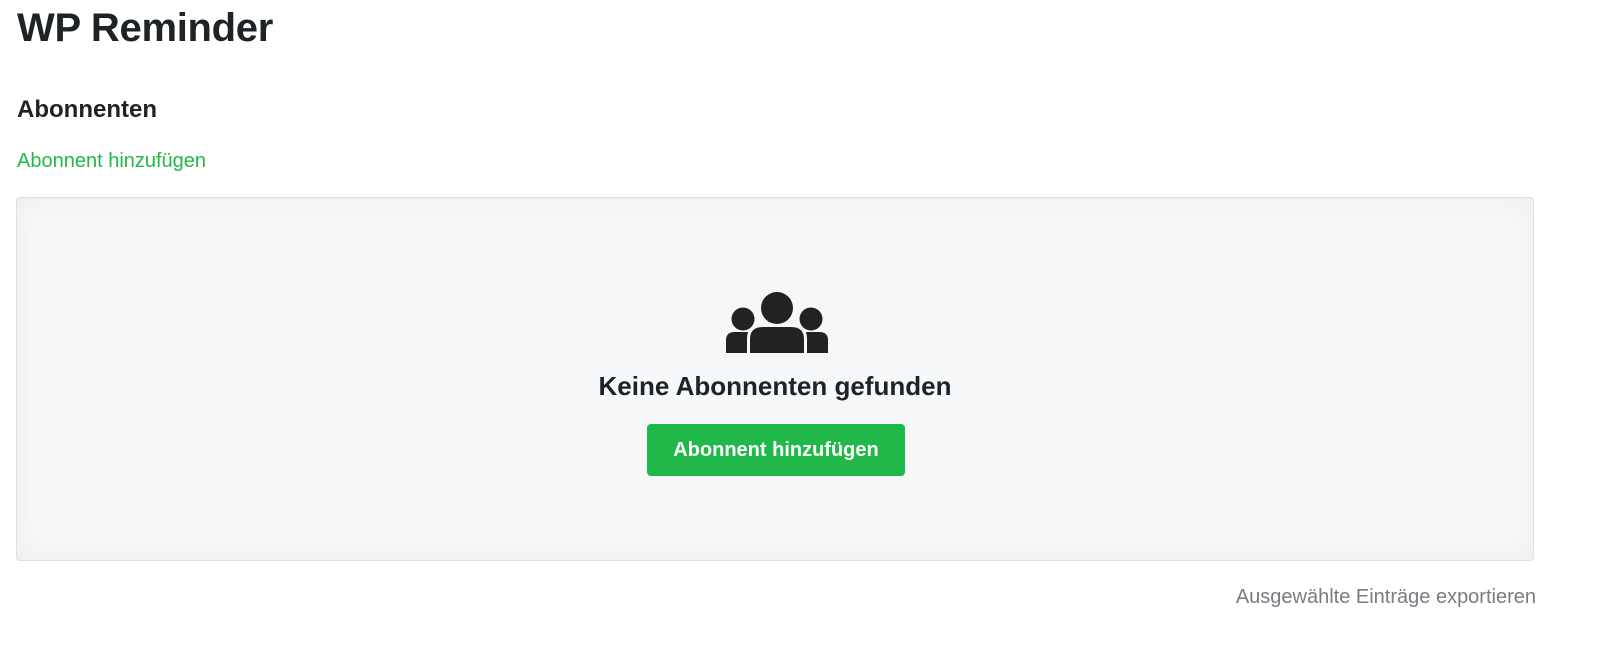  I want to click on page-title: WP Reminder, so click(145, 28).